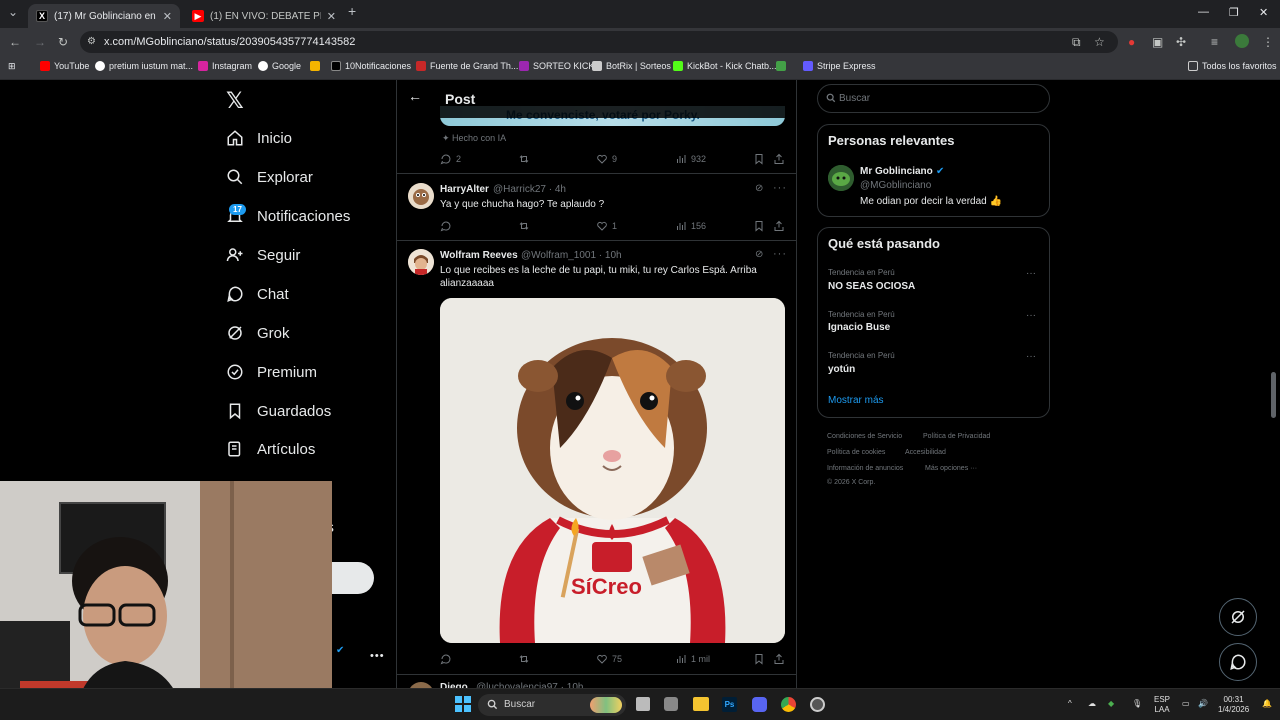 The height and width of the screenshot is (720, 1280). Describe the element at coordinates (1131, 42) in the screenshot. I see `extension-red-icon: ●` at that location.